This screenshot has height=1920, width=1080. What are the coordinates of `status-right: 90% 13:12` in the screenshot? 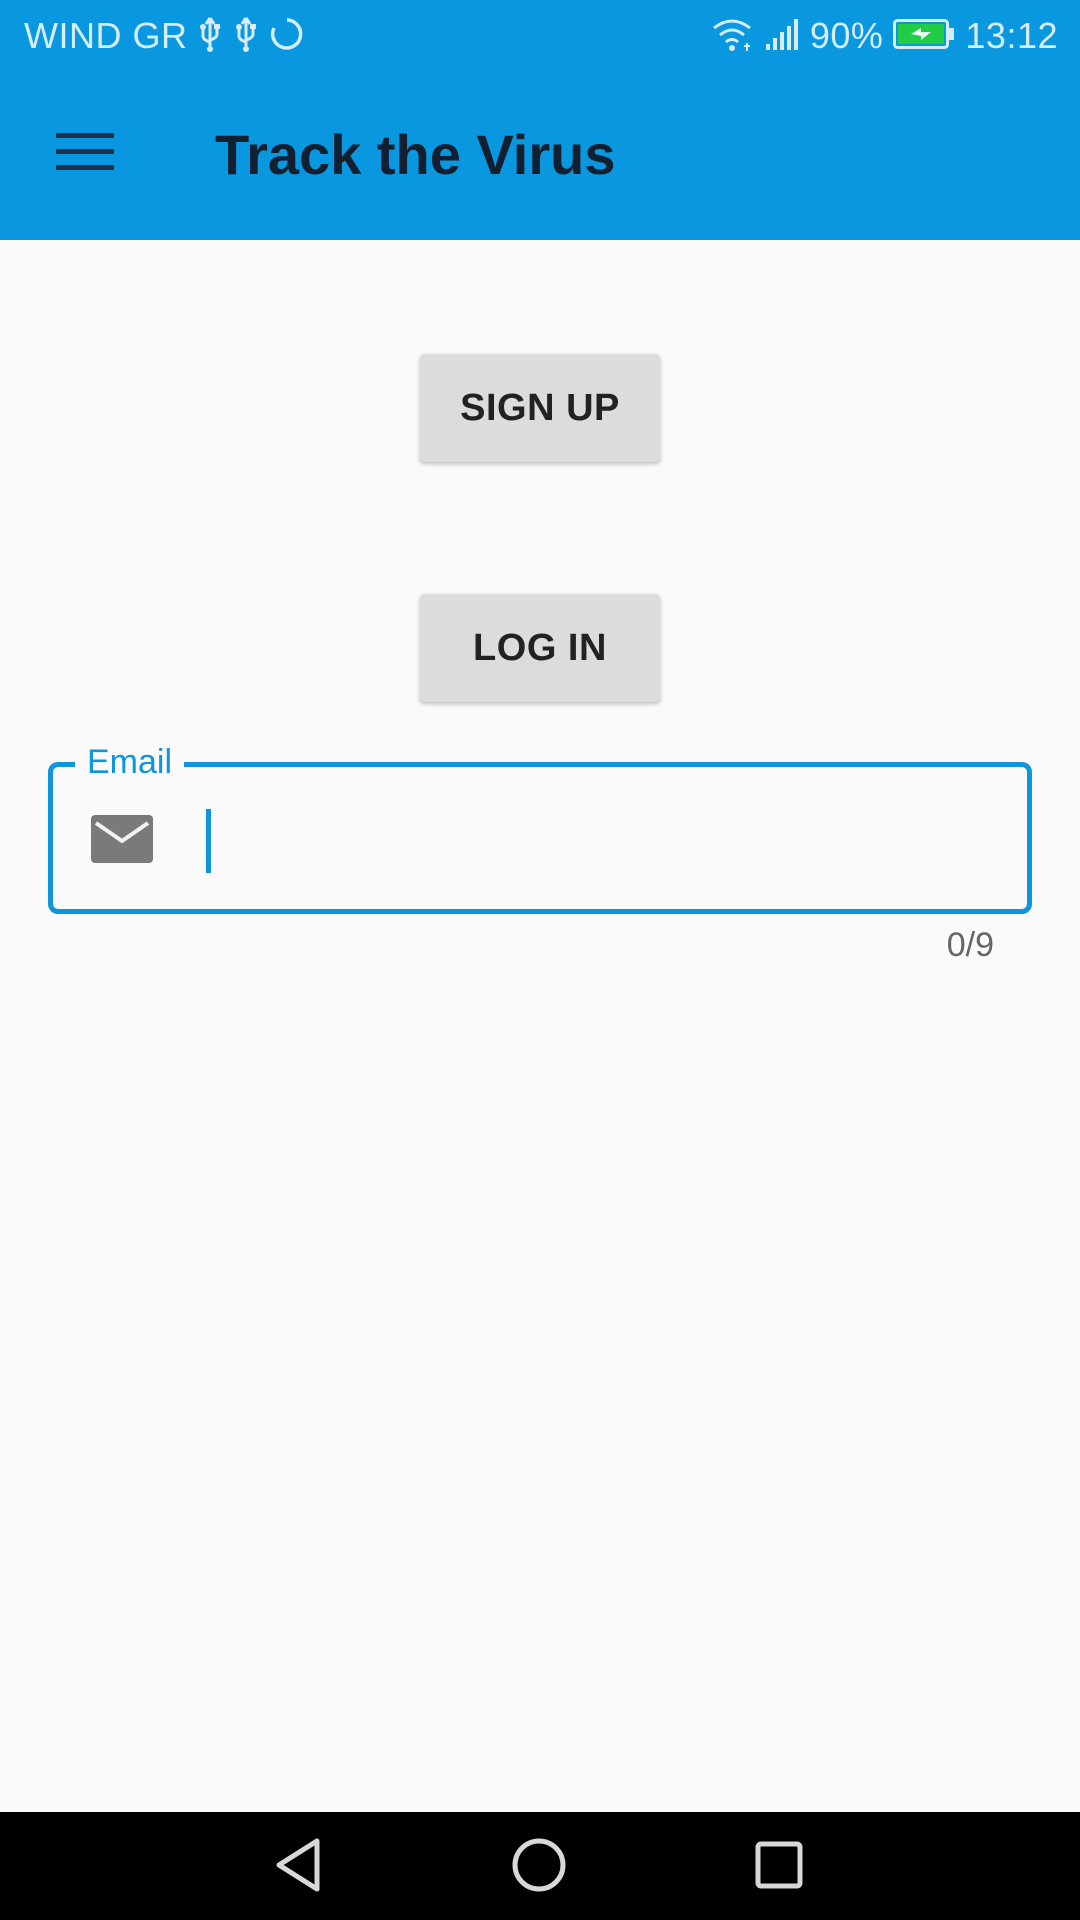 It's located at (884, 36).